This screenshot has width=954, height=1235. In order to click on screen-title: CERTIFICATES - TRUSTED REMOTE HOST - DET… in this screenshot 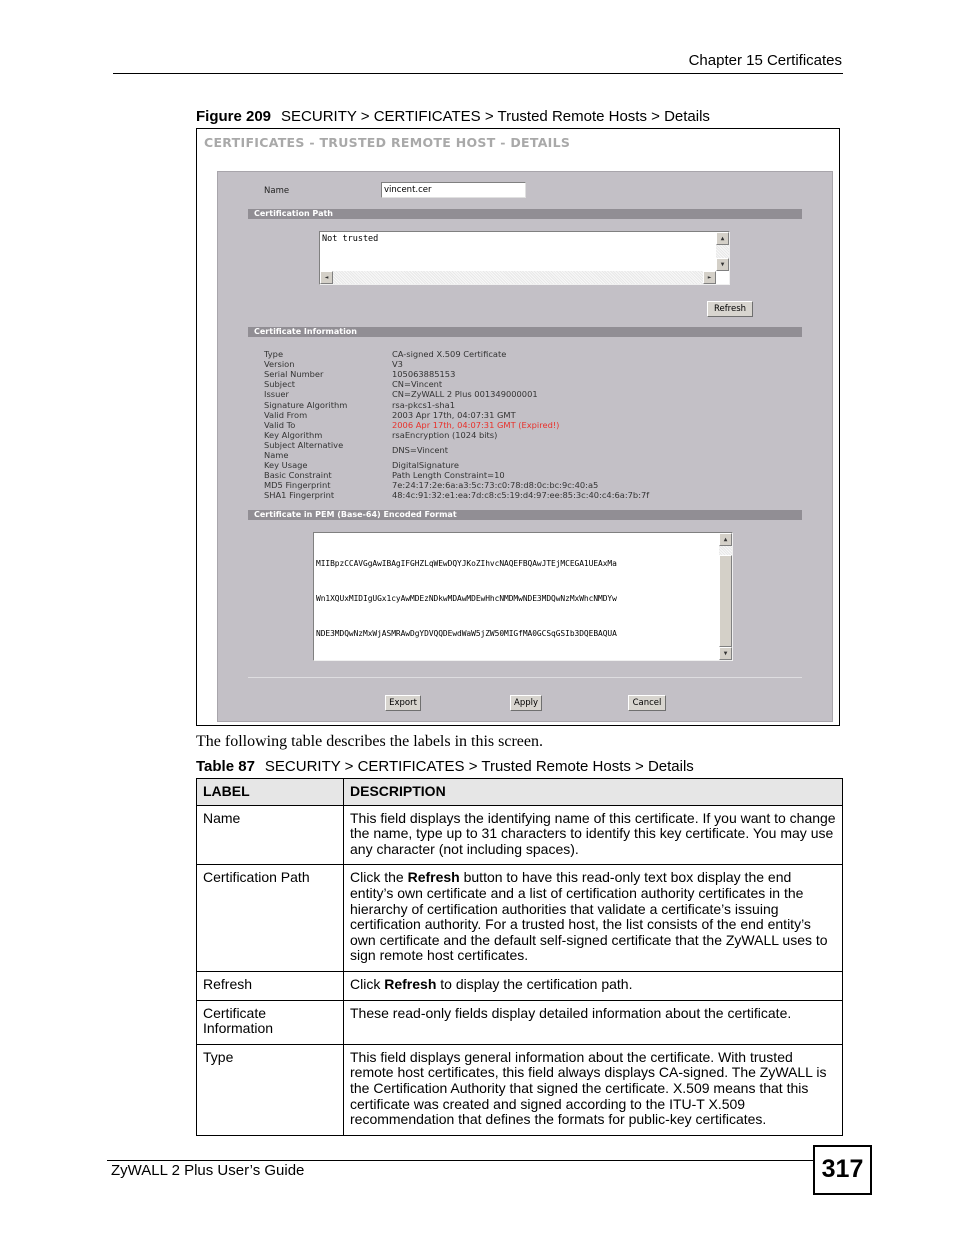, I will do `click(387, 142)`.